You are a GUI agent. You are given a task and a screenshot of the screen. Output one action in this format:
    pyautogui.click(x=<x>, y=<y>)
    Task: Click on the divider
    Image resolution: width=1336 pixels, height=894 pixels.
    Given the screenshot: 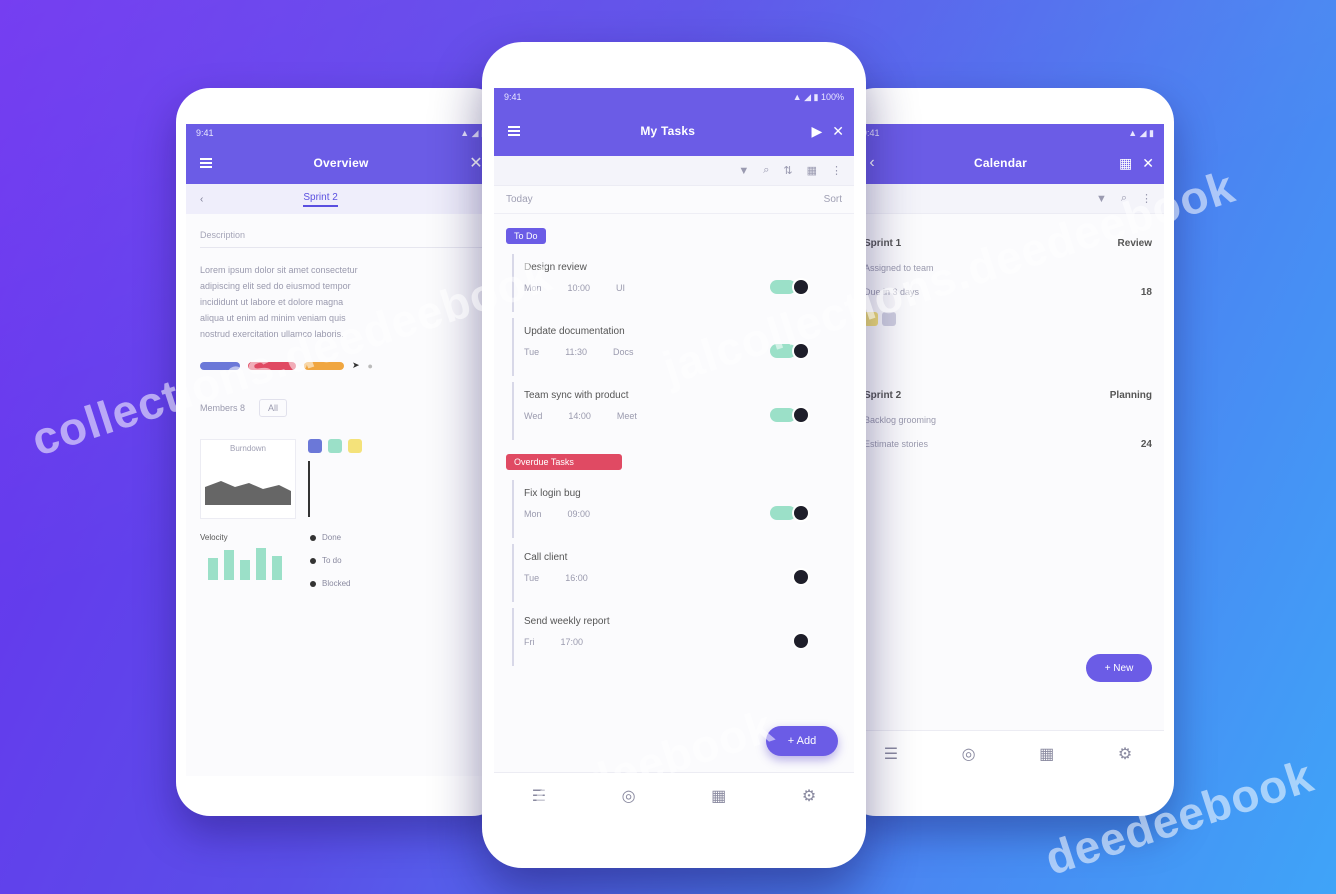 What is the action you would take?
    pyautogui.click(x=309, y=489)
    